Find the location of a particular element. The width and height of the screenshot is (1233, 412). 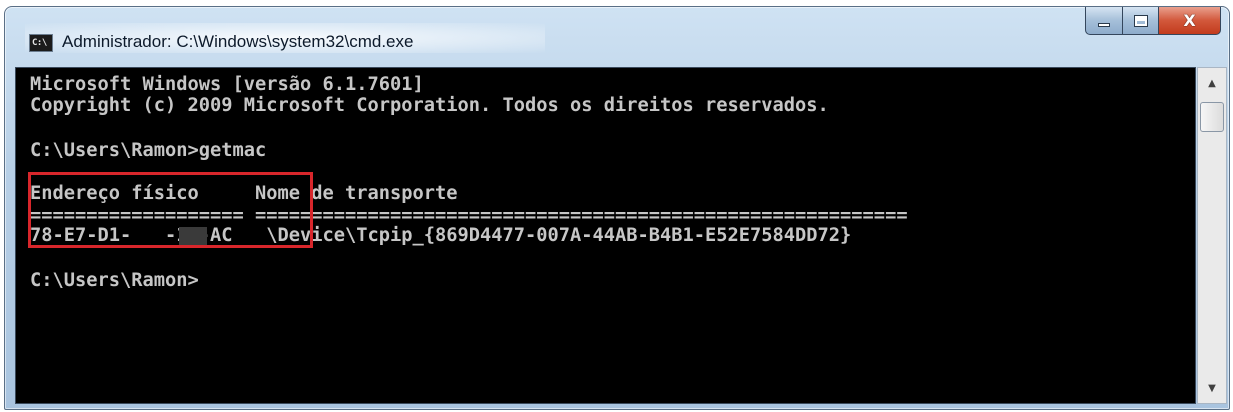

maximize-icon is located at coordinates (1140, 20).